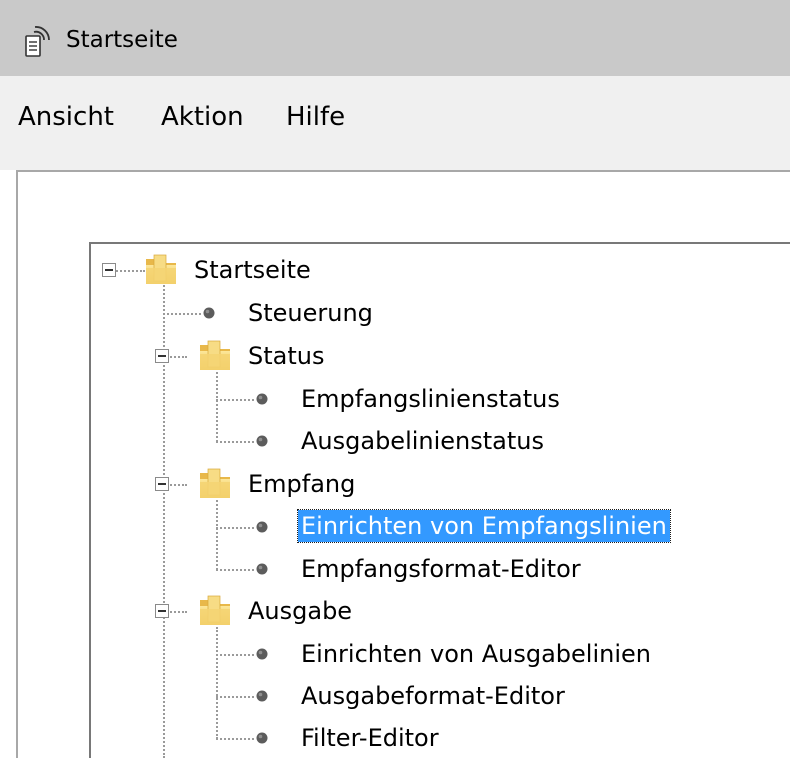 The width and height of the screenshot is (790, 758). Describe the element at coordinates (315, 117) in the screenshot. I see `menu-hilfe: Hilfe` at that location.